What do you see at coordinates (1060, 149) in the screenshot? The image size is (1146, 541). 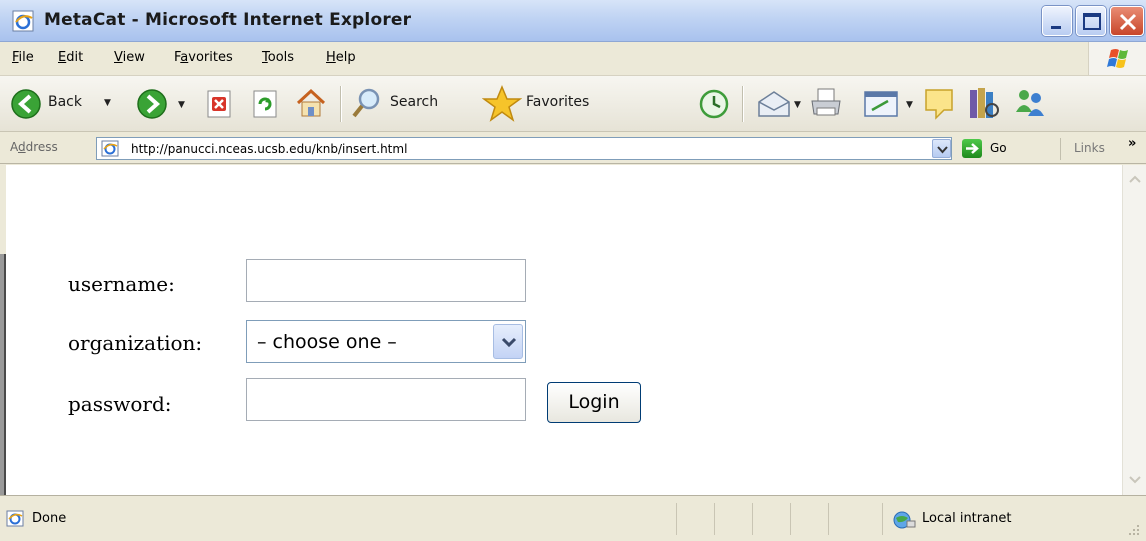 I see `links-separator` at bounding box center [1060, 149].